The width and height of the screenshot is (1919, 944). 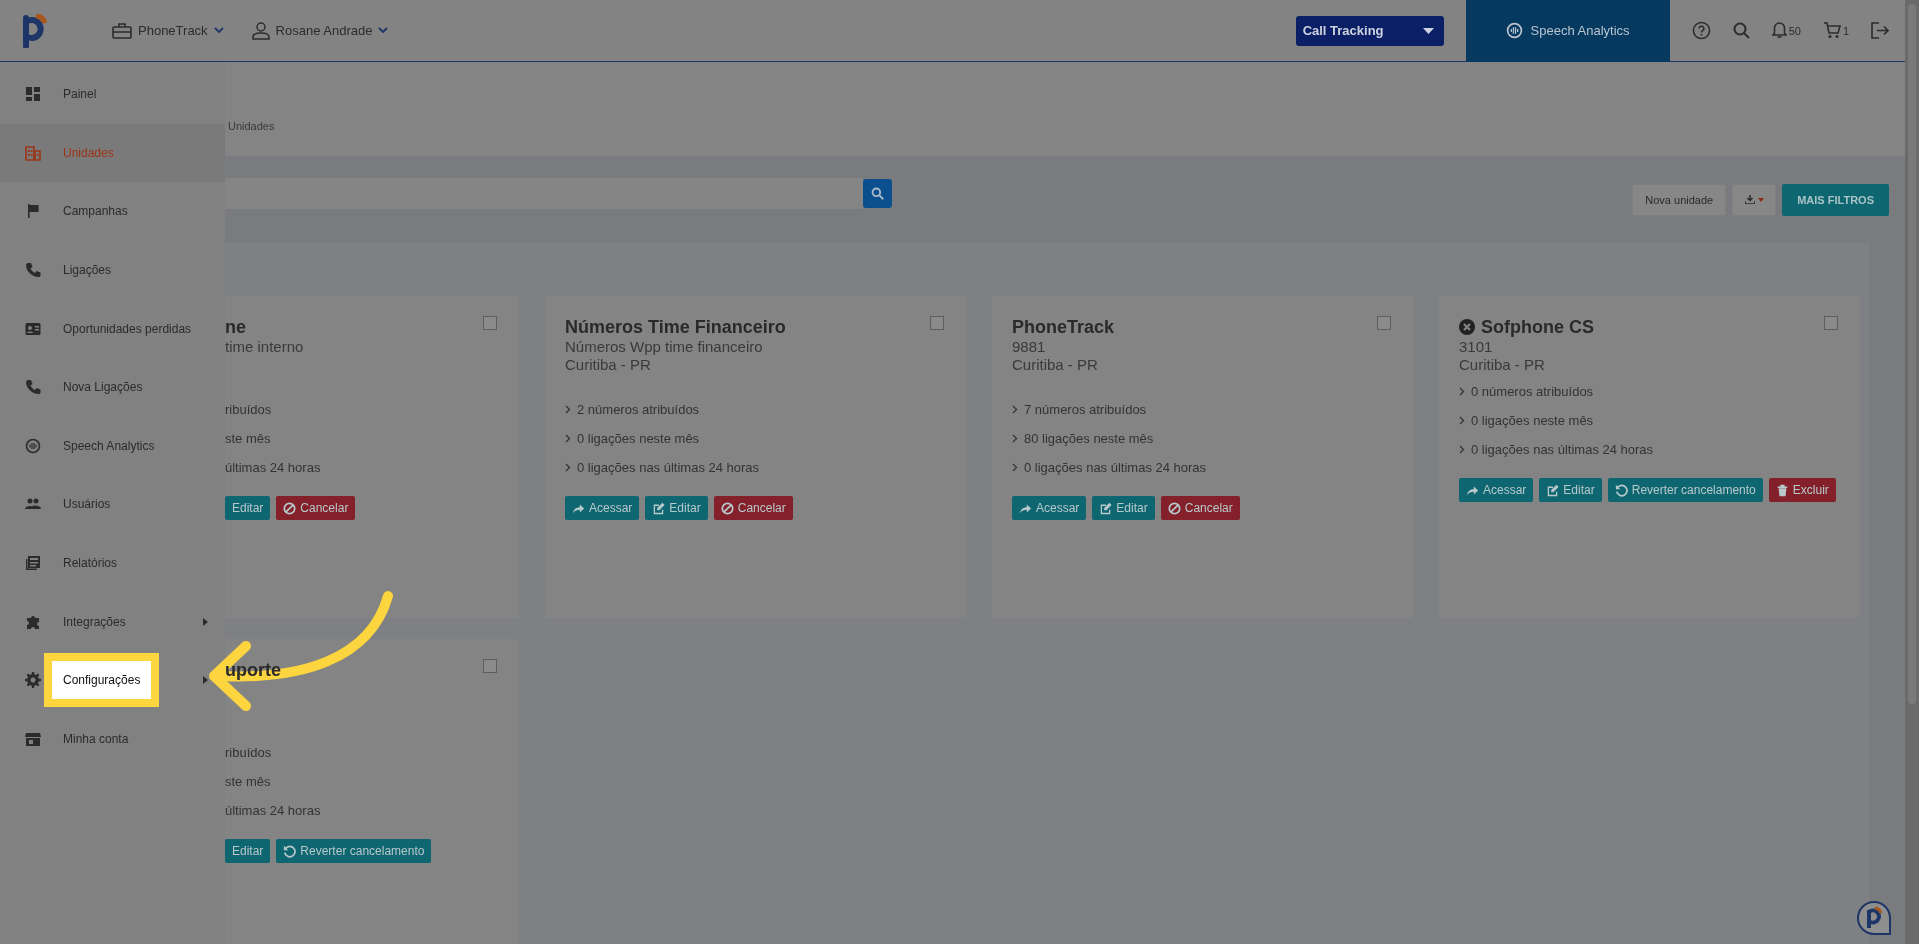 I want to click on cart-icon, so click(x=1831, y=30).